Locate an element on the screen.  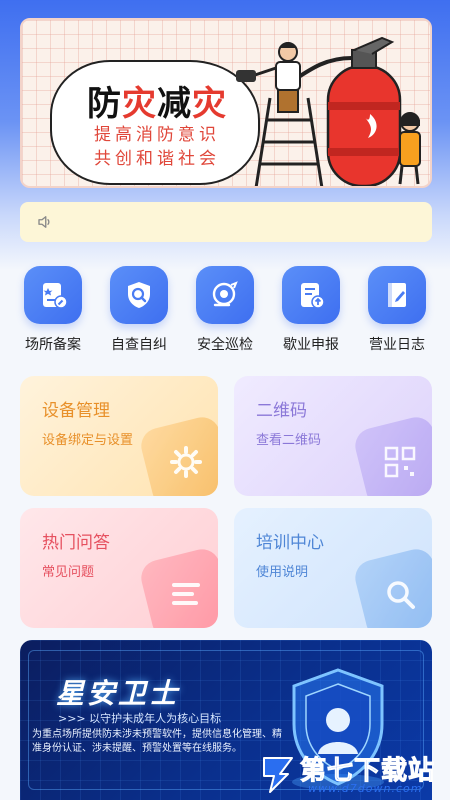
nav-item-closure-report: 歇业申报 is located at coordinates (311, 311).